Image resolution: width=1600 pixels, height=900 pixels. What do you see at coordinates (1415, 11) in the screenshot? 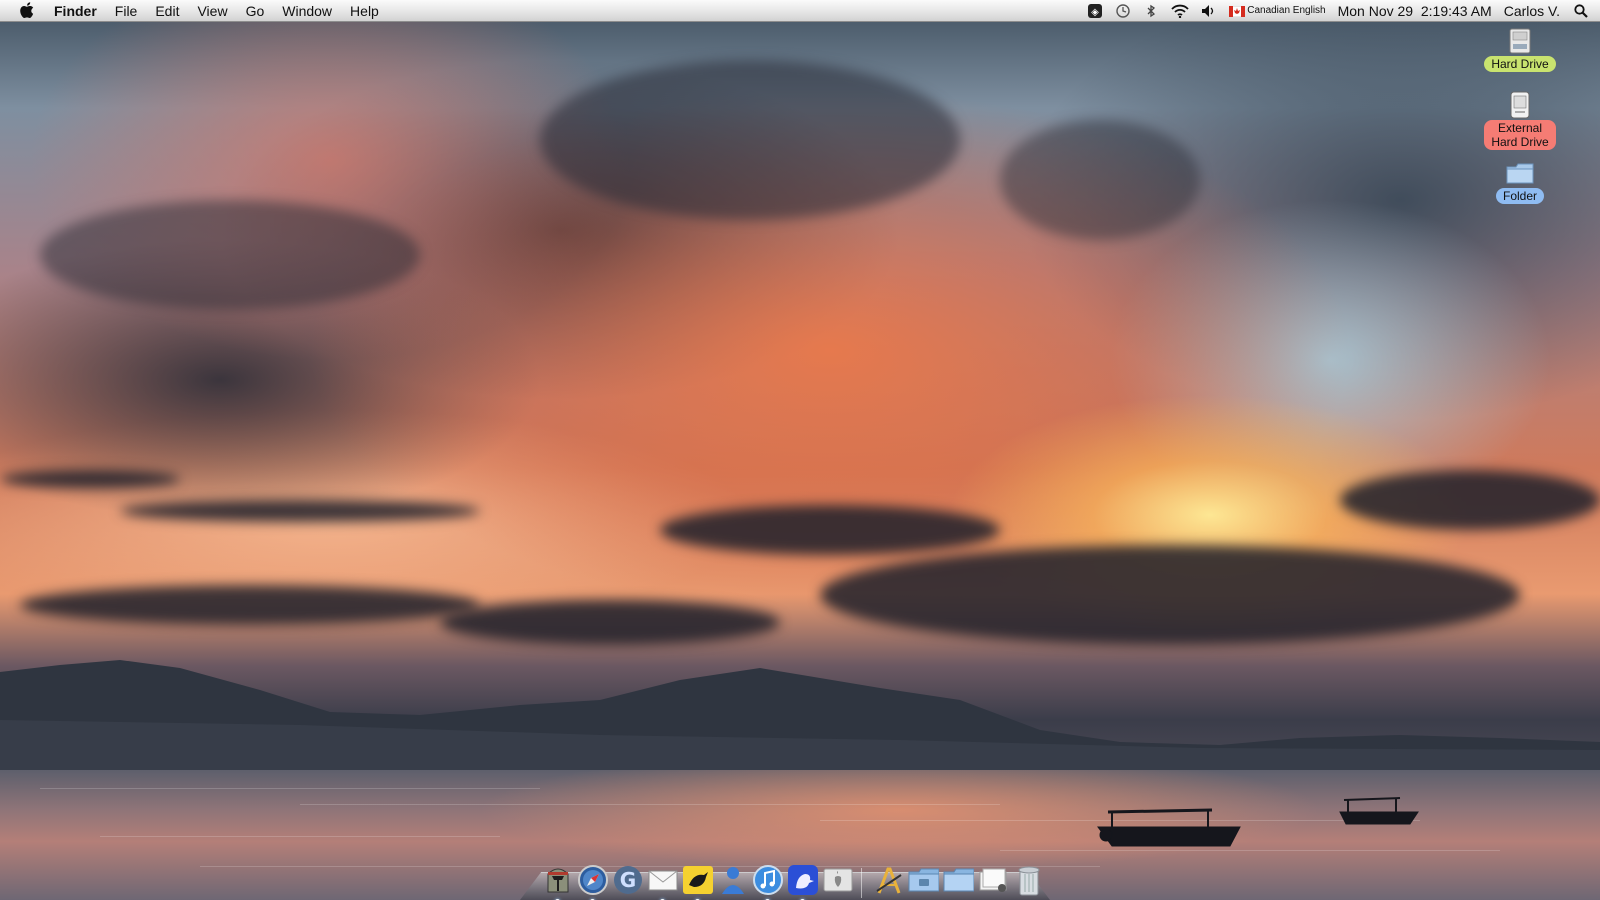
I see `clock: Mon Nov 29 2:19:43 AM` at bounding box center [1415, 11].